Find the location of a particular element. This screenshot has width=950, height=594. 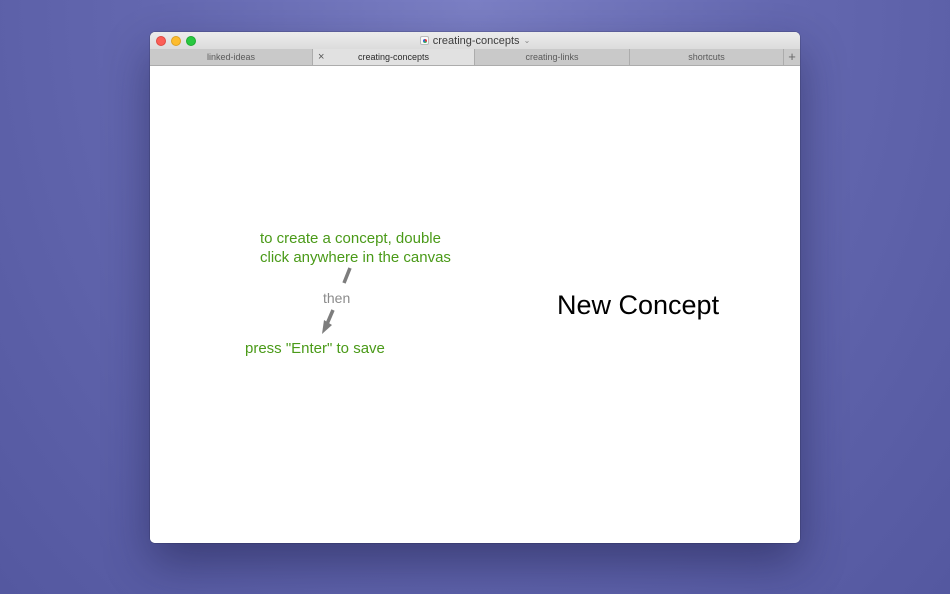

tab-label: creating-concepts is located at coordinates (393, 57).